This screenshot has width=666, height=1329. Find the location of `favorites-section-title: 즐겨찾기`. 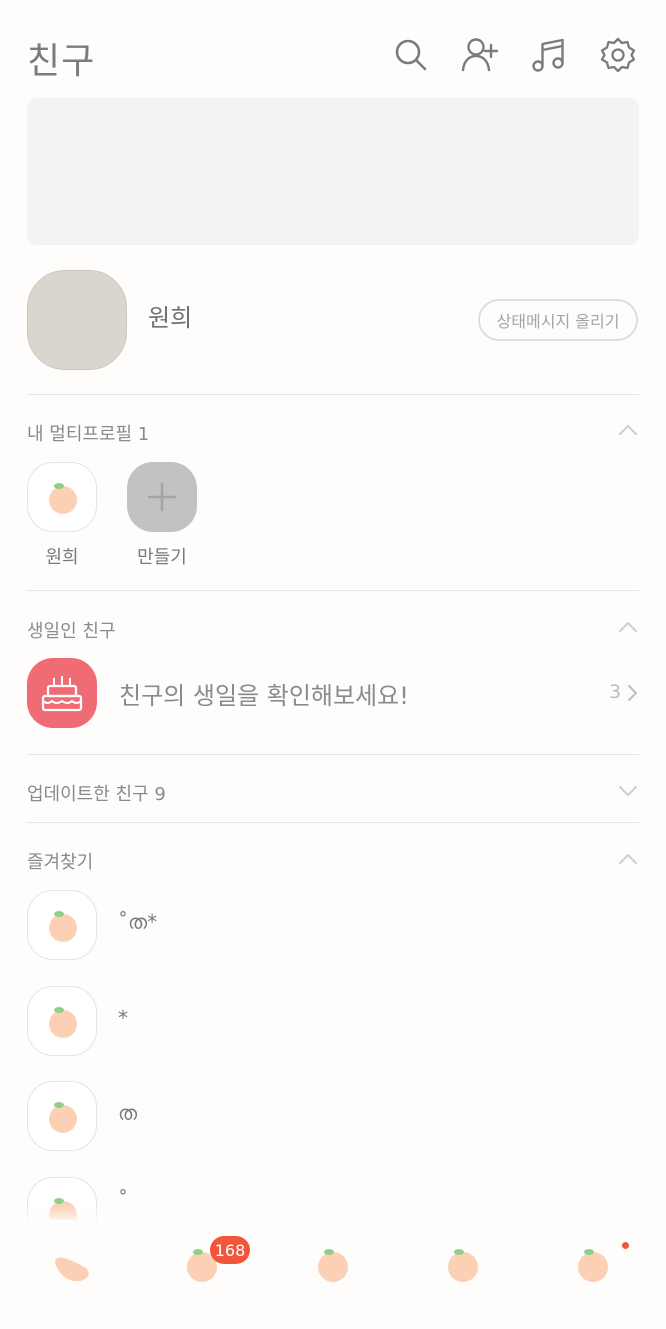

favorites-section-title: 즐겨찾기 is located at coordinates (60, 862).